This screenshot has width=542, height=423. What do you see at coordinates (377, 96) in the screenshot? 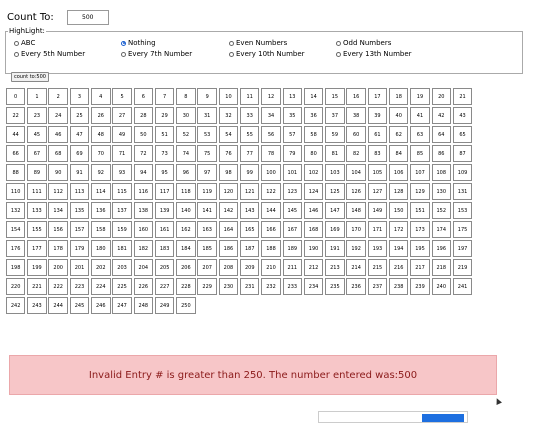
I see `number-cell: 17` at bounding box center [377, 96].